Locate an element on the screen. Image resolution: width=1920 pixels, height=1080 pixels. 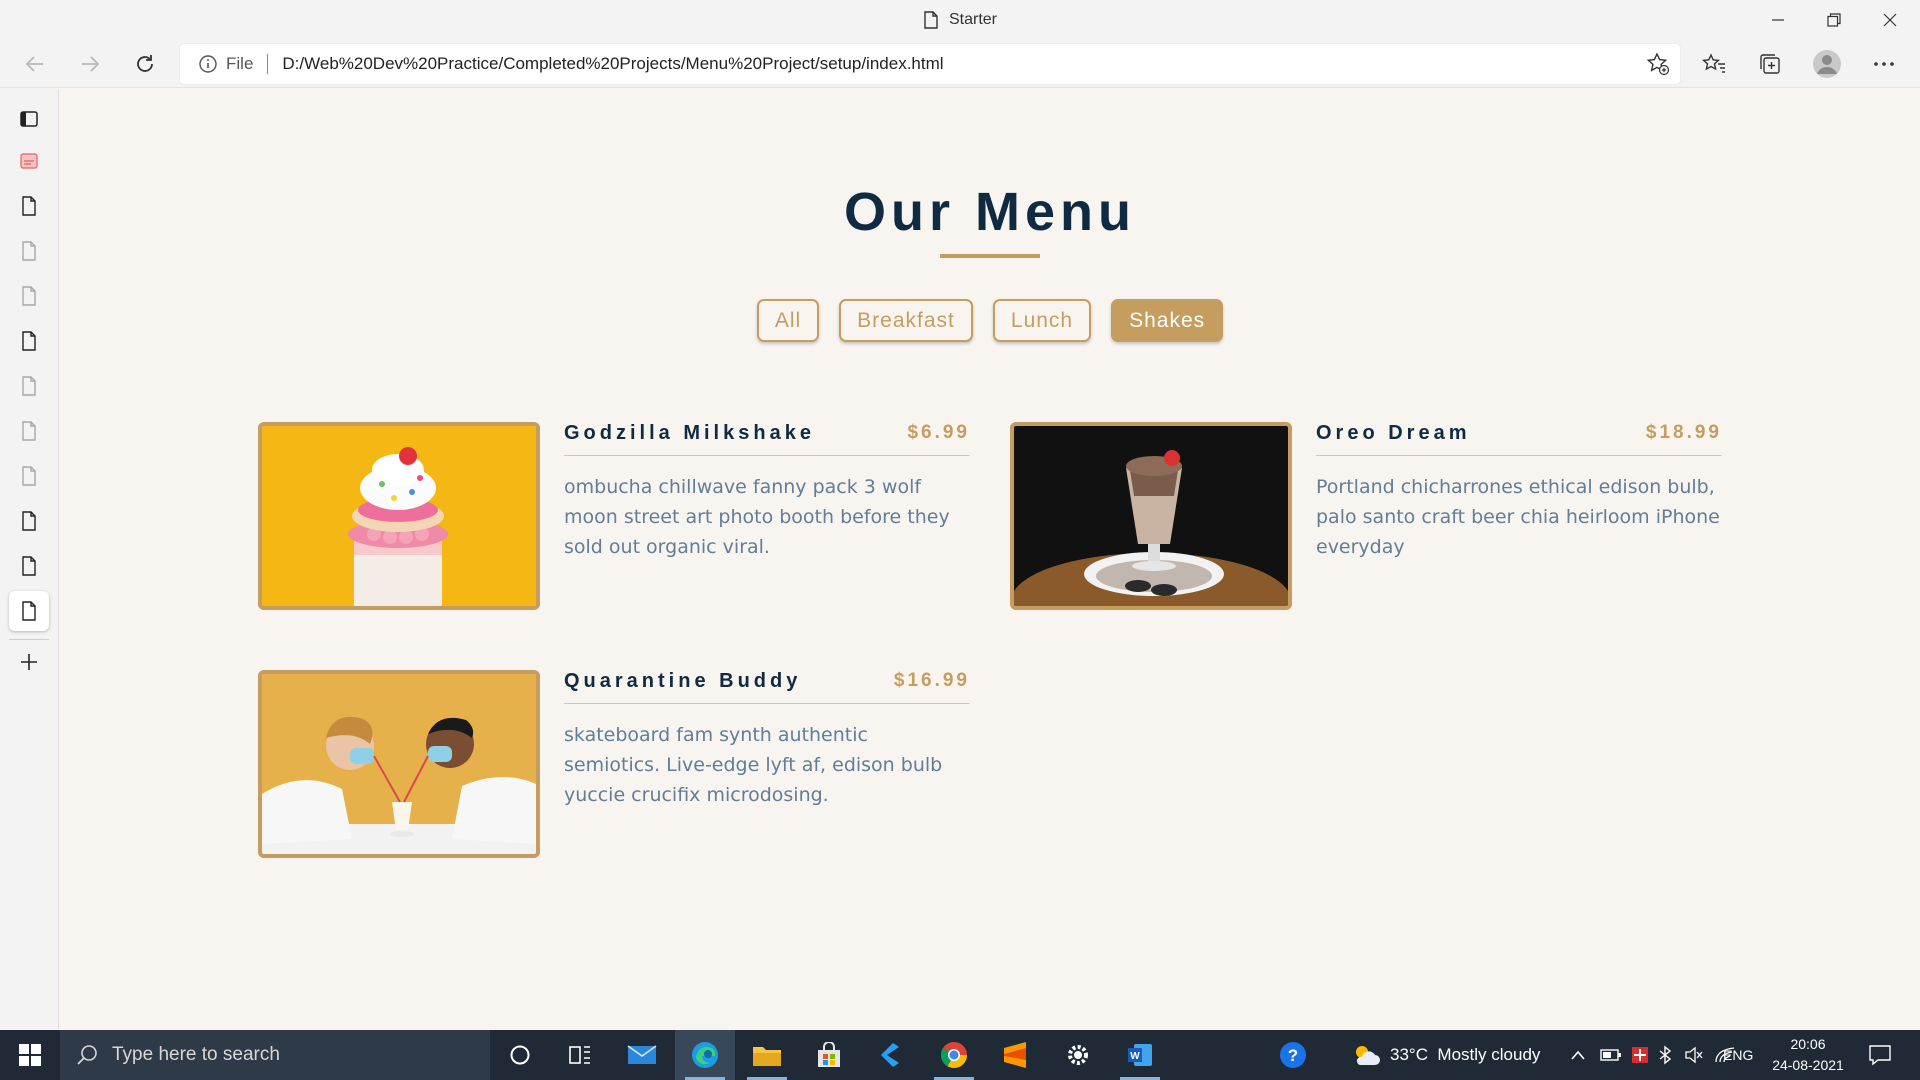
favorites-button is located at coordinates (1714, 64).